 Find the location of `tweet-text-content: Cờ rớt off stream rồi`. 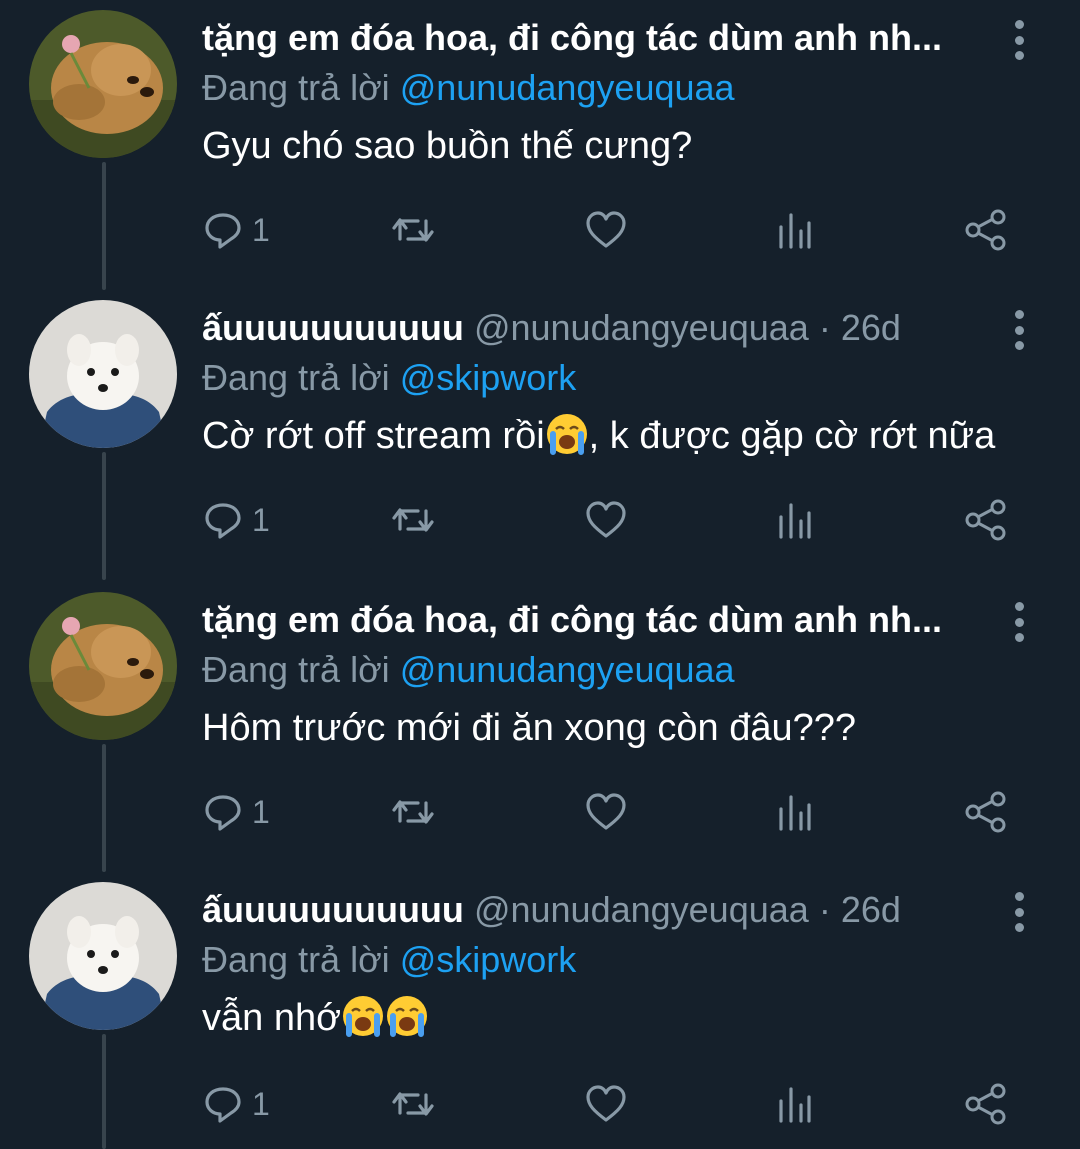

tweet-text-content: Cờ rớt off stream rồi is located at coordinates (373, 436).